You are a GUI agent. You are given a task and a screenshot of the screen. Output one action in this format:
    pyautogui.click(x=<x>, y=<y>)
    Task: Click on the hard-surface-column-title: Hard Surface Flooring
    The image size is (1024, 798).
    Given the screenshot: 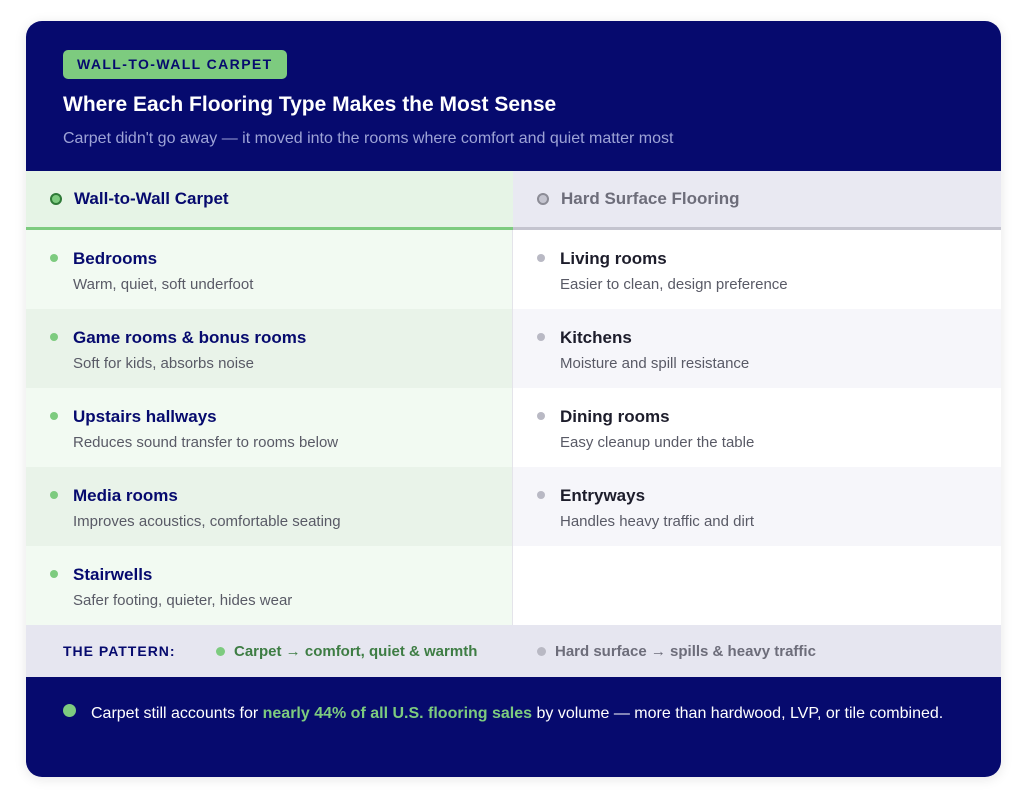 What is the action you would take?
    pyautogui.click(x=650, y=198)
    